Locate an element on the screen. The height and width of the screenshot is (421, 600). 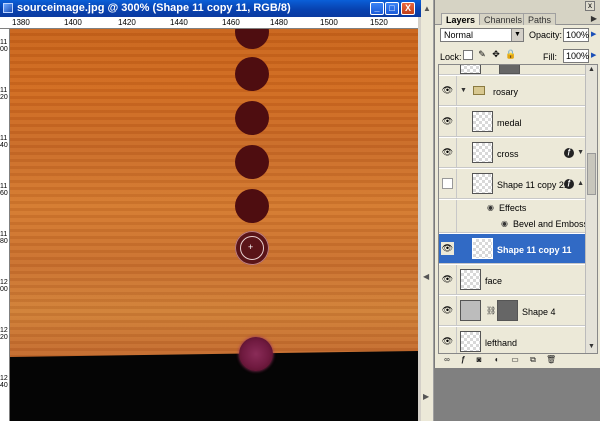
layers-scrollbar: ▲ ▼ is located at coordinates (591, 209).